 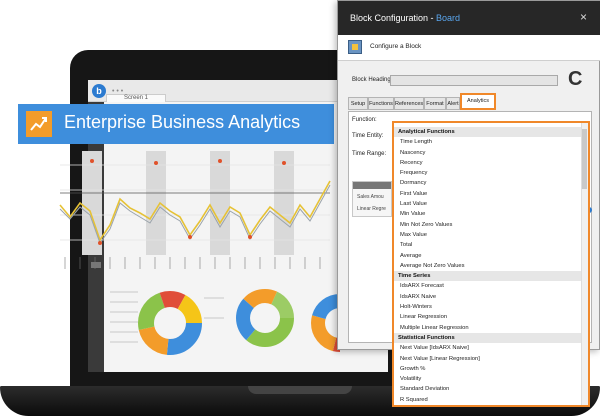 What do you see at coordinates (300, 390) in the screenshot?
I see `laptop-notch` at bounding box center [300, 390].